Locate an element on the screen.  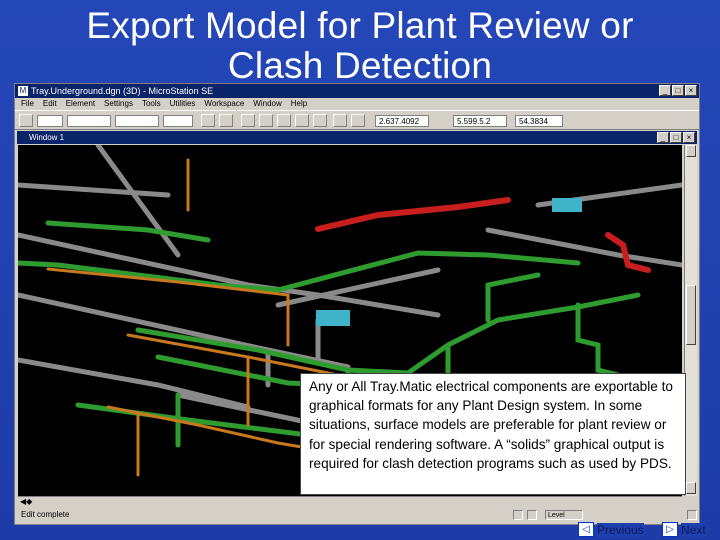
menu-edit: Edit is located at coordinates (50, 104).